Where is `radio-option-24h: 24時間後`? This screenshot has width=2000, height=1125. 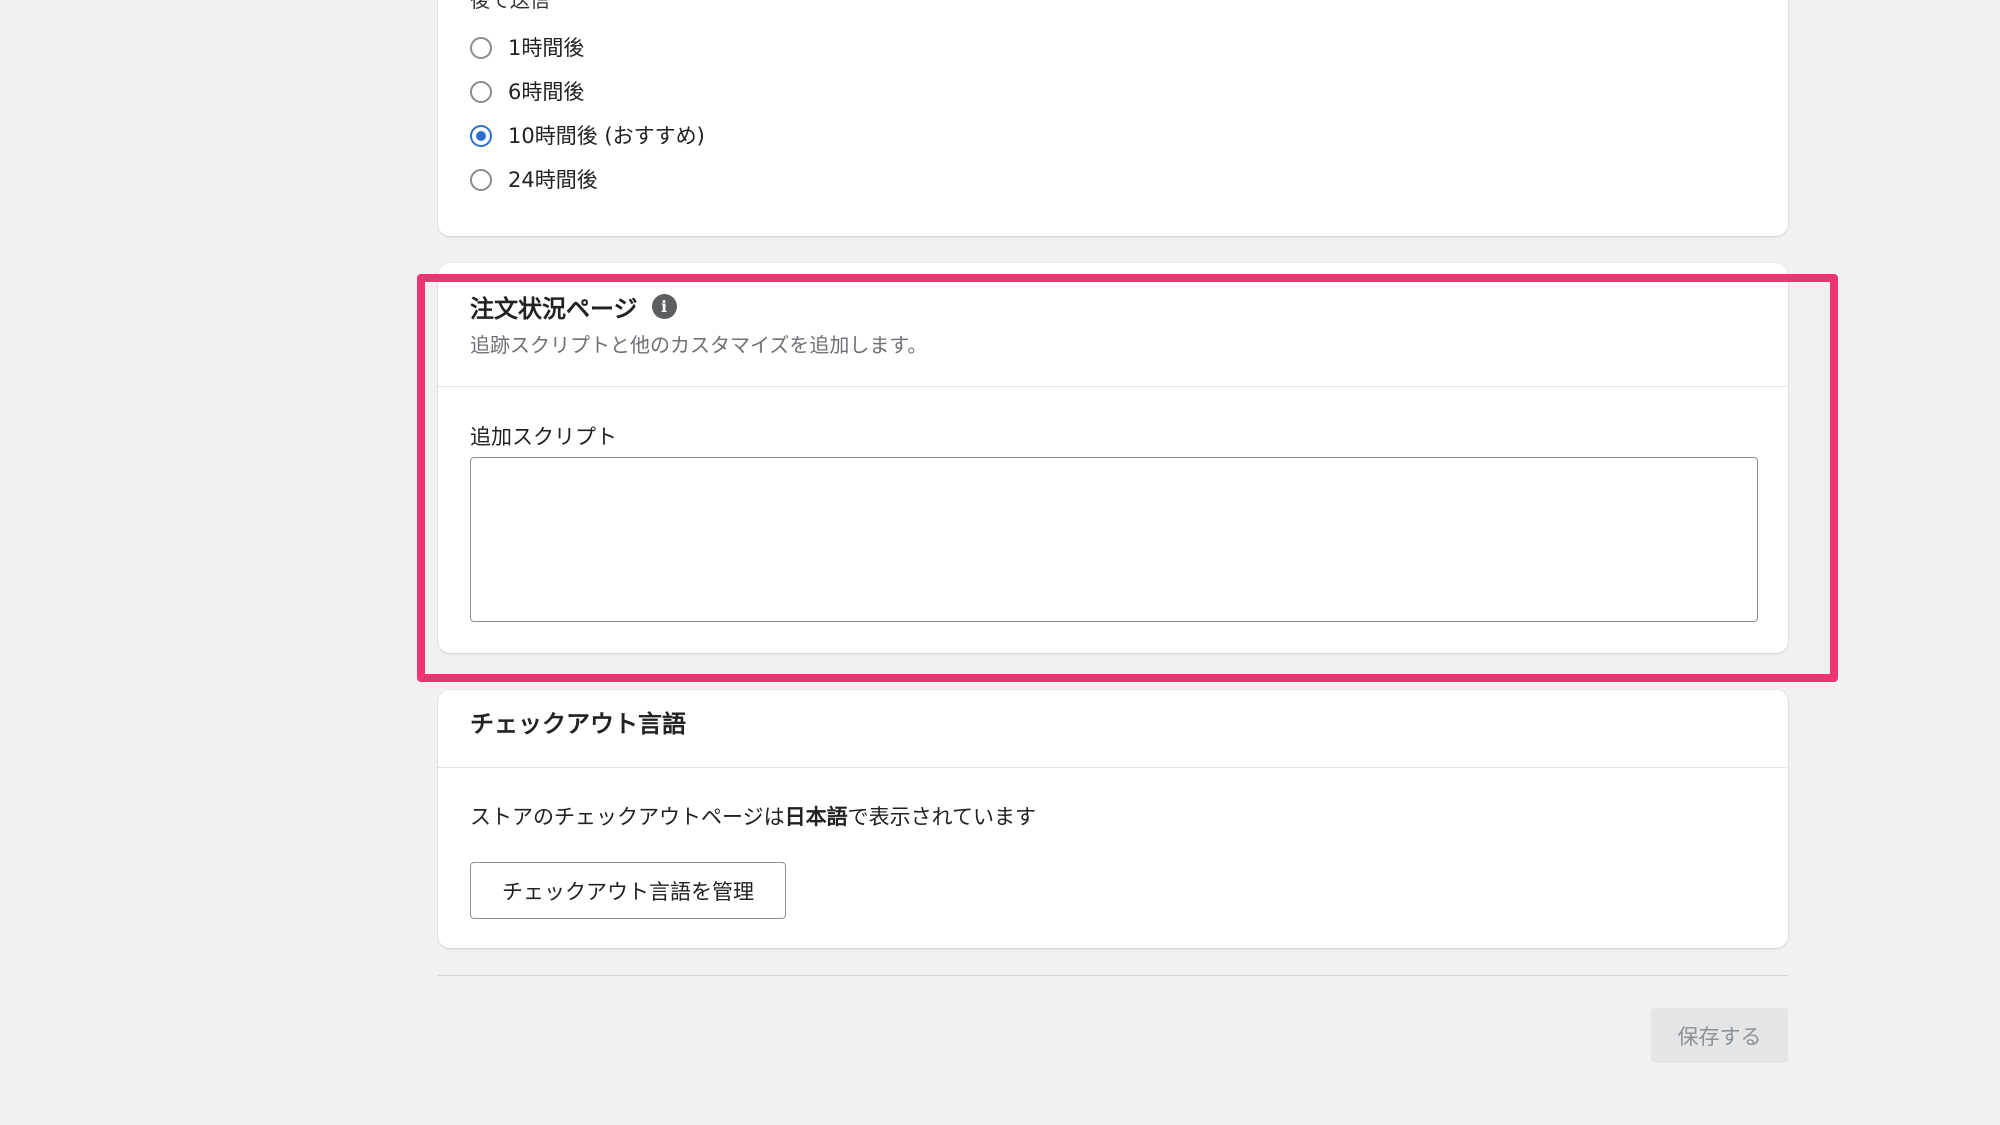
radio-option-24h: 24時間後 is located at coordinates (534, 180).